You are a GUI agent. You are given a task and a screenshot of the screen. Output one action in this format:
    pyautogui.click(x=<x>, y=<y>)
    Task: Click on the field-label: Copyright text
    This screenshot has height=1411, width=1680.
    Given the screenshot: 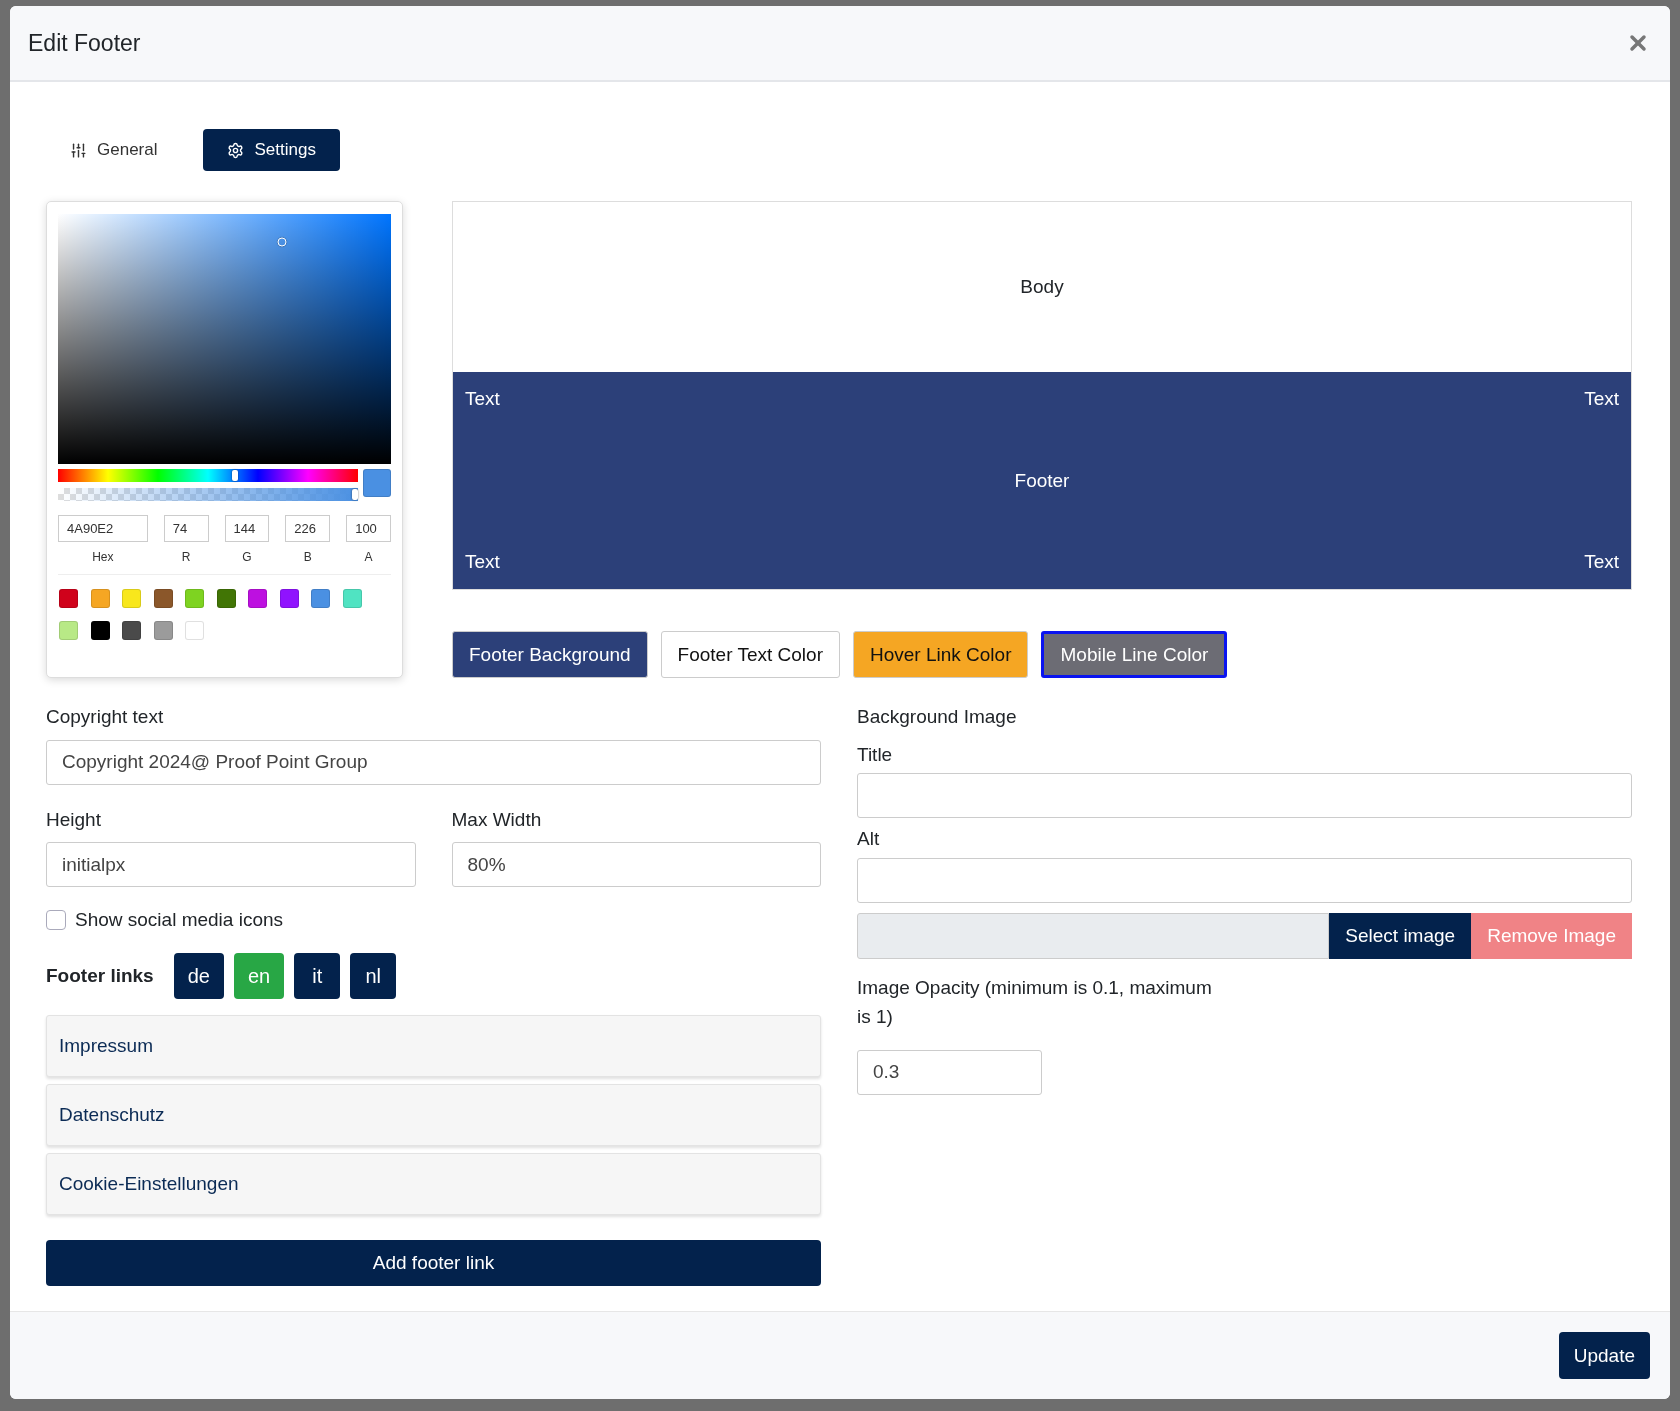 What is the action you would take?
    pyautogui.click(x=105, y=717)
    